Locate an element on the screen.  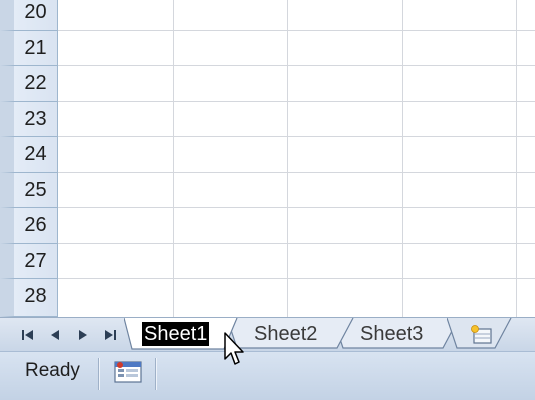
record-macro-icon is located at coordinates (128, 372).